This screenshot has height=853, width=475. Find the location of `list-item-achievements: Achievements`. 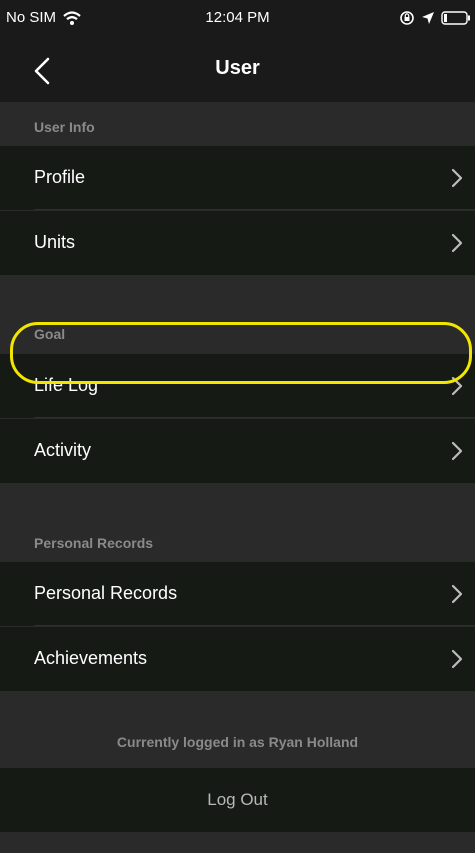

list-item-achievements: Achievements is located at coordinates (237, 659).